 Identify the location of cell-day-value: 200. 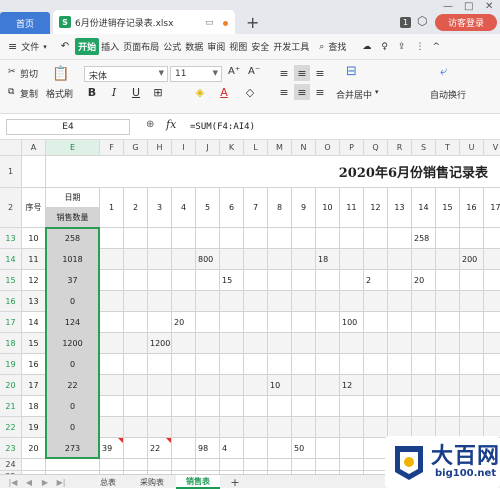
(472, 259).